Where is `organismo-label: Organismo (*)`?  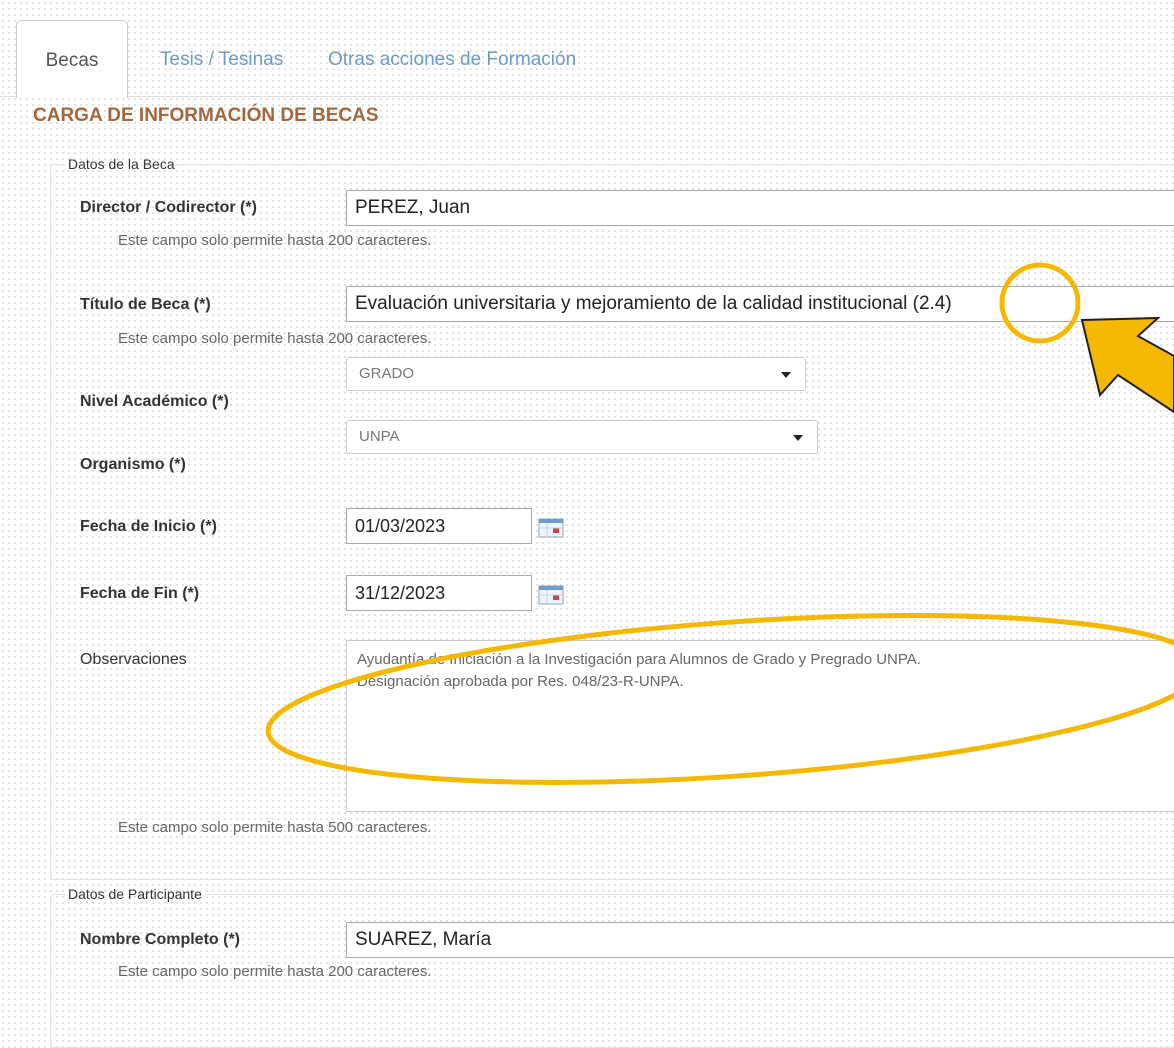
organismo-label: Organismo (*) is located at coordinates (133, 464).